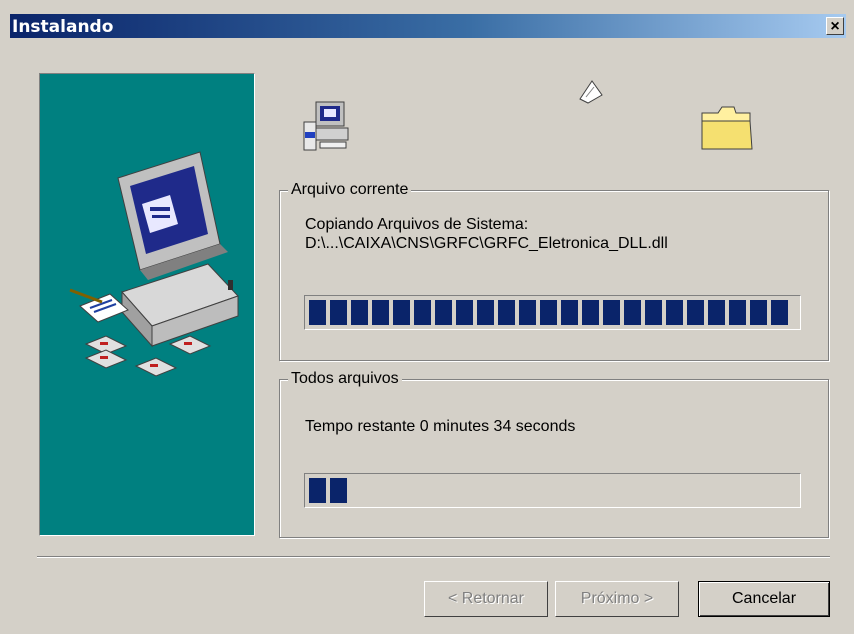  What do you see at coordinates (417, 224) in the screenshot?
I see `current-file-action: Copiando Arquivos de Sistema:` at bounding box center [417, 224].